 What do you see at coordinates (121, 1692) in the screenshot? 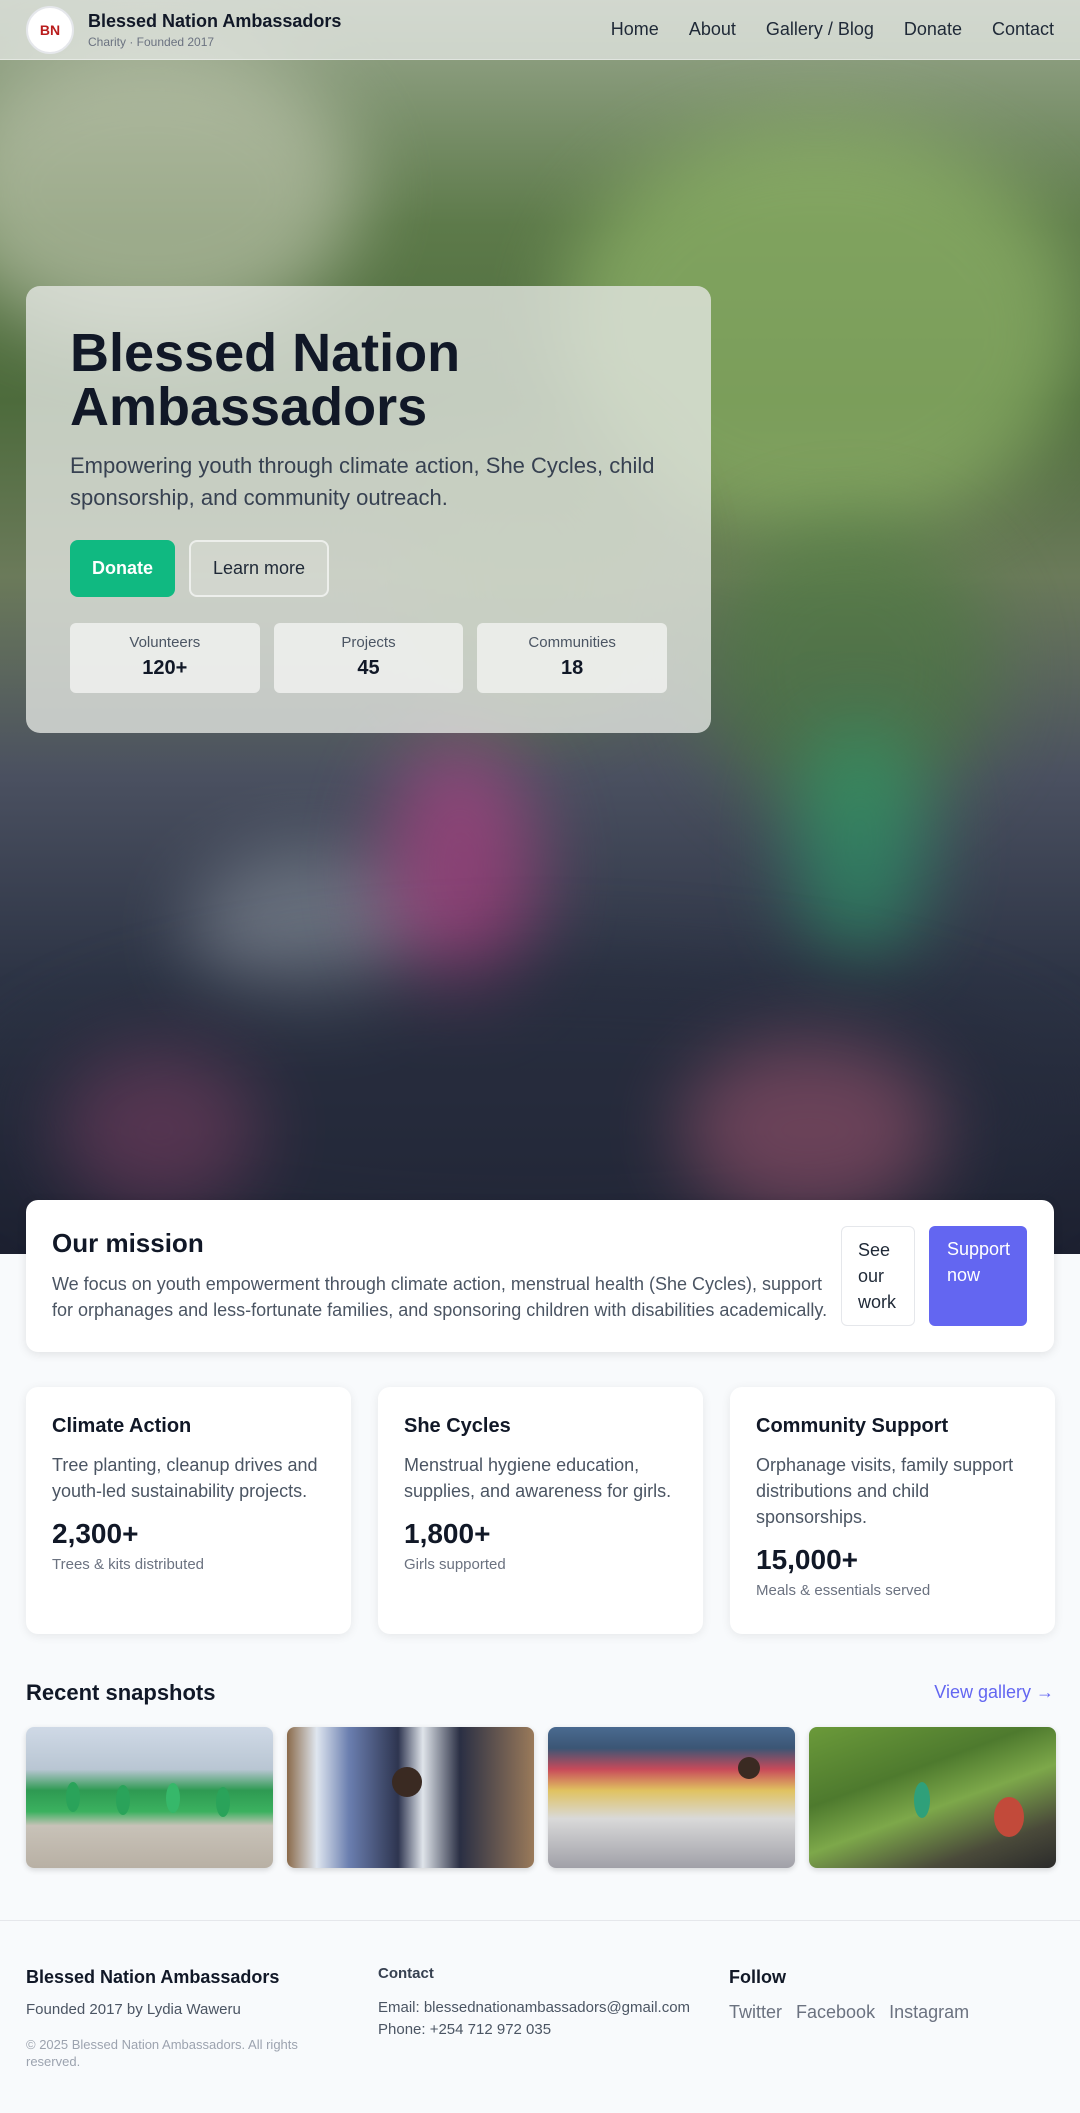
I see `snapshots-title: Recent snapshots` at bounding box center [121, 1692].